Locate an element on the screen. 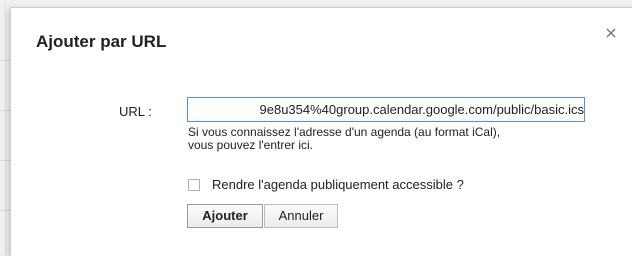  url-hint-line: vous pouvez l'entrer ici. is located at coordinates (251, 145).